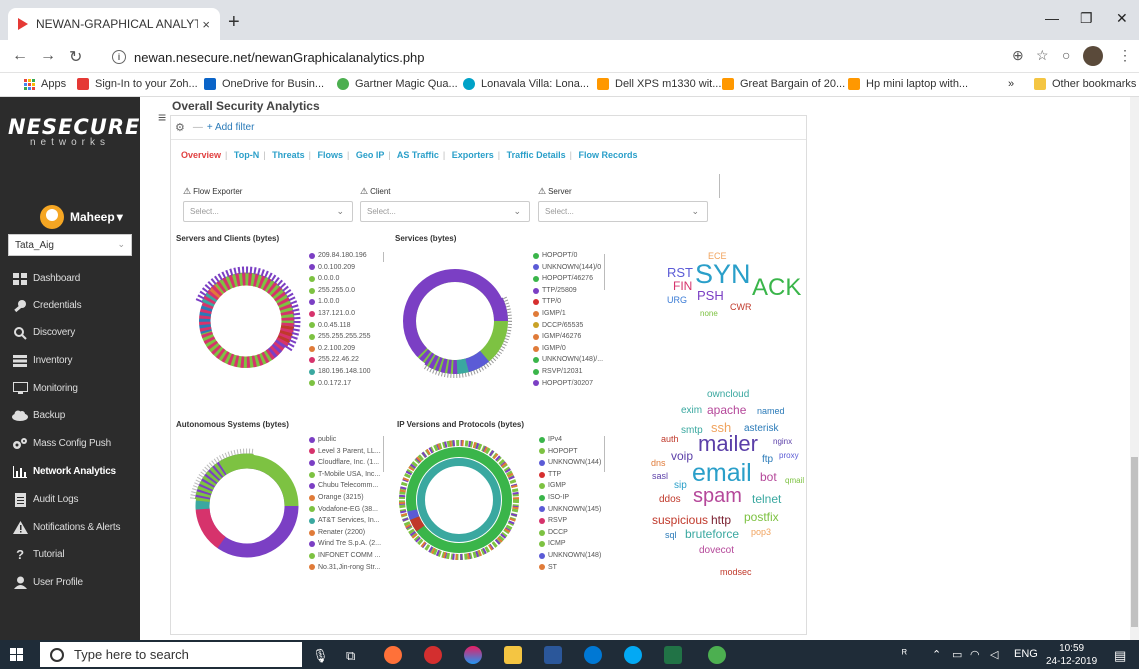 The width and height of the screenshot is (1139, 669). I want to click on tenant-select: Tata_Aig ⌄, so click(70, 245).